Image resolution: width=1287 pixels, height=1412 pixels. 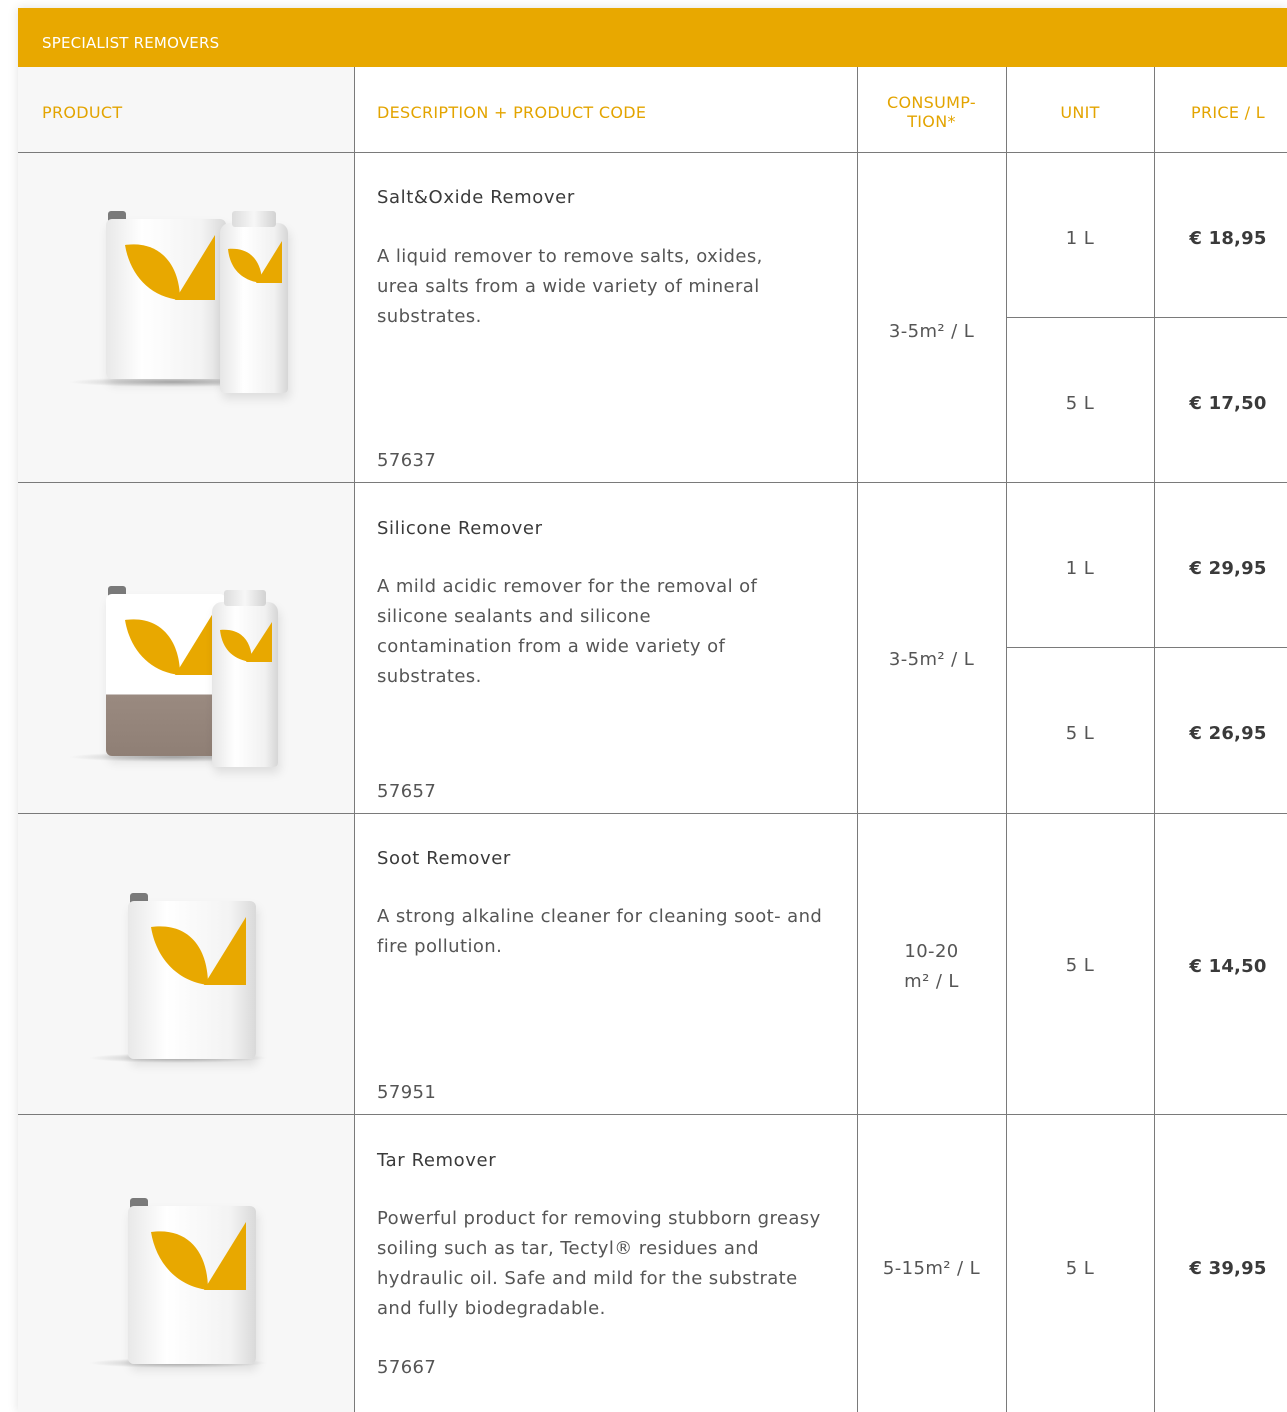 I want to click on price-value: € 14,50, so click(x=1228, y=966).